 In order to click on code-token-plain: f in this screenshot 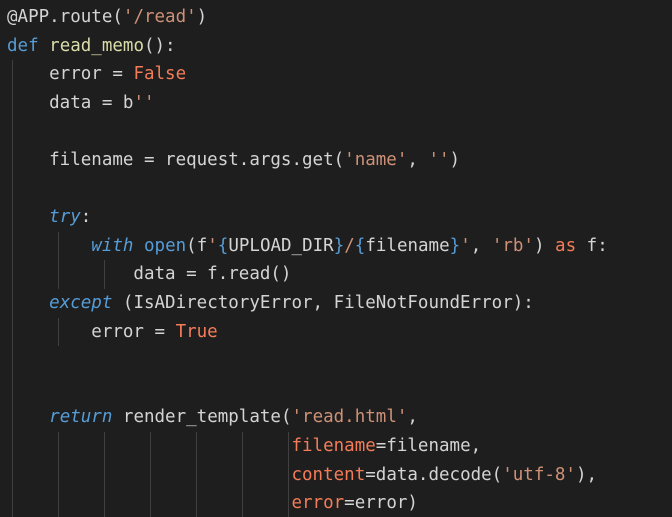, I will do `click(202, 245)`.